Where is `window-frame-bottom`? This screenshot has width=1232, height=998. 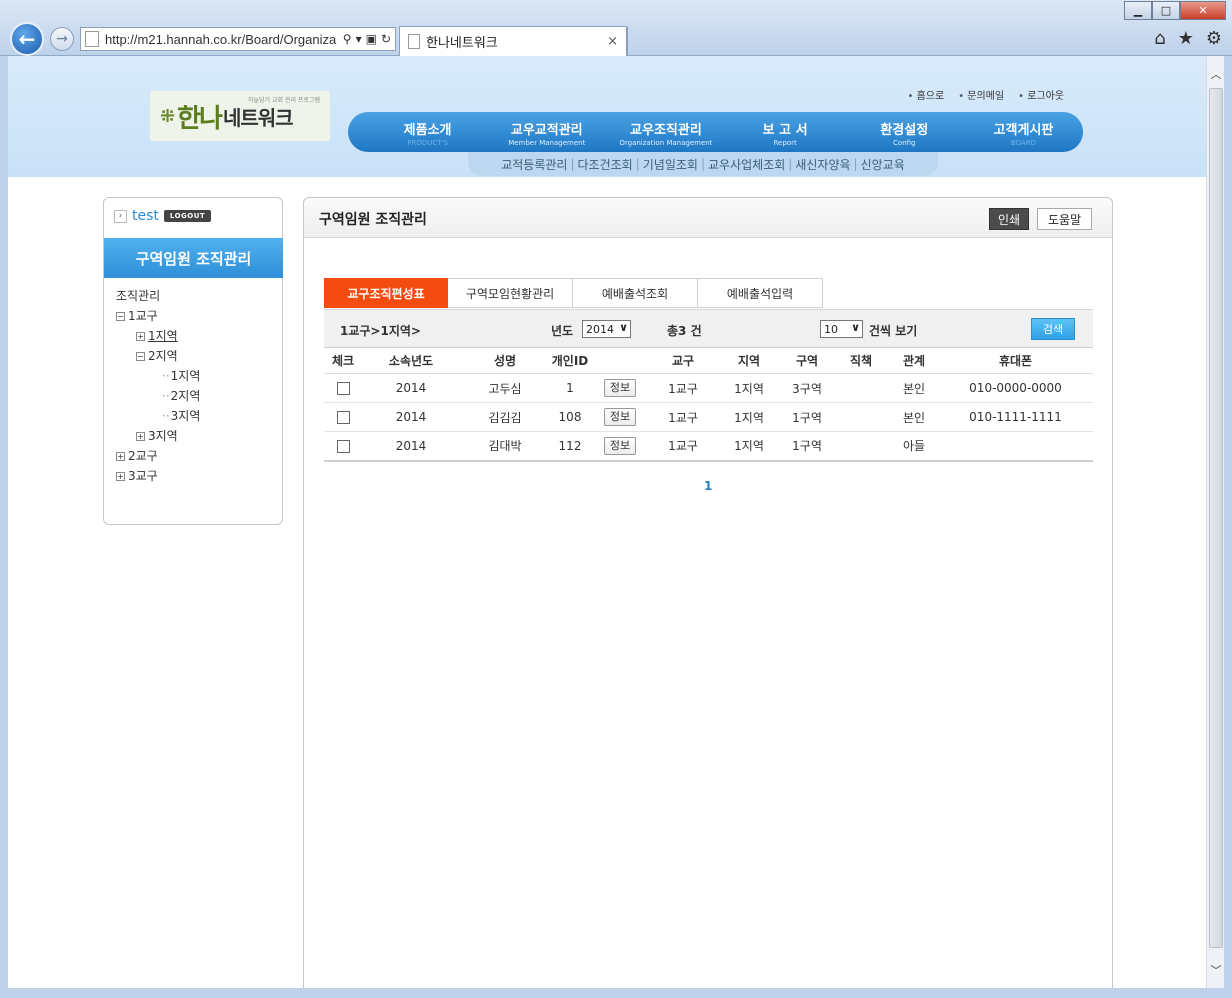
window-frame-bottom is located at coordinates (616, 993).